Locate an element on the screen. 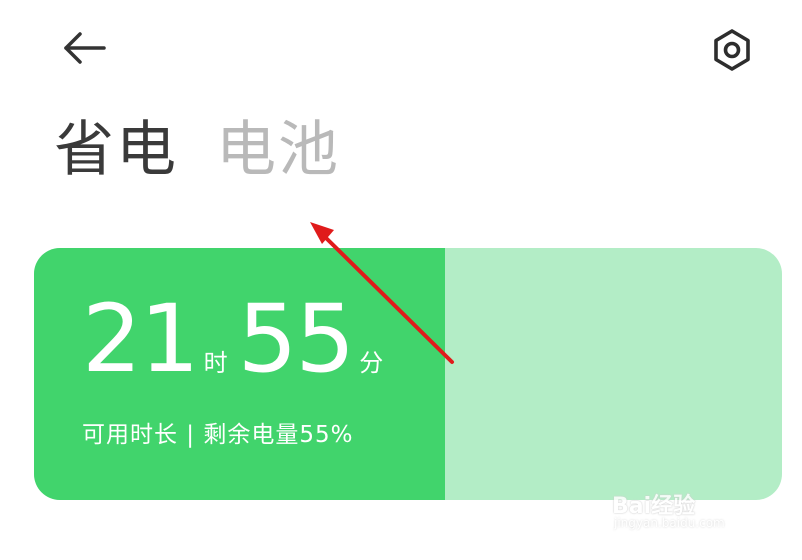 The image size is (802, 560). back-button is located at coordinates (85, 48).